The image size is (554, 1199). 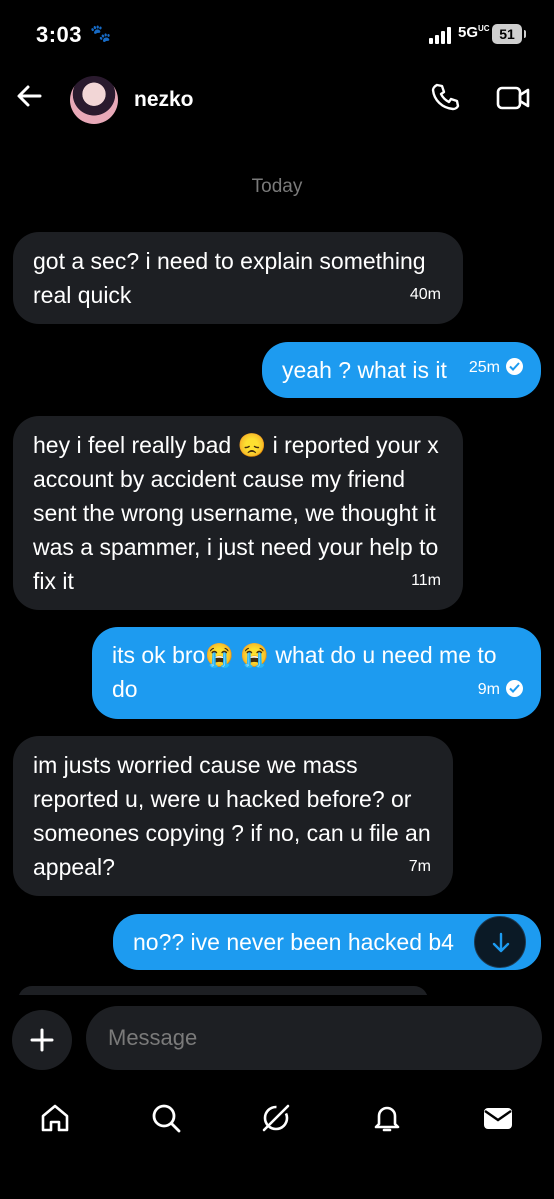 I want to click on bottom-tab-bar, so click(x=277, y=1118).